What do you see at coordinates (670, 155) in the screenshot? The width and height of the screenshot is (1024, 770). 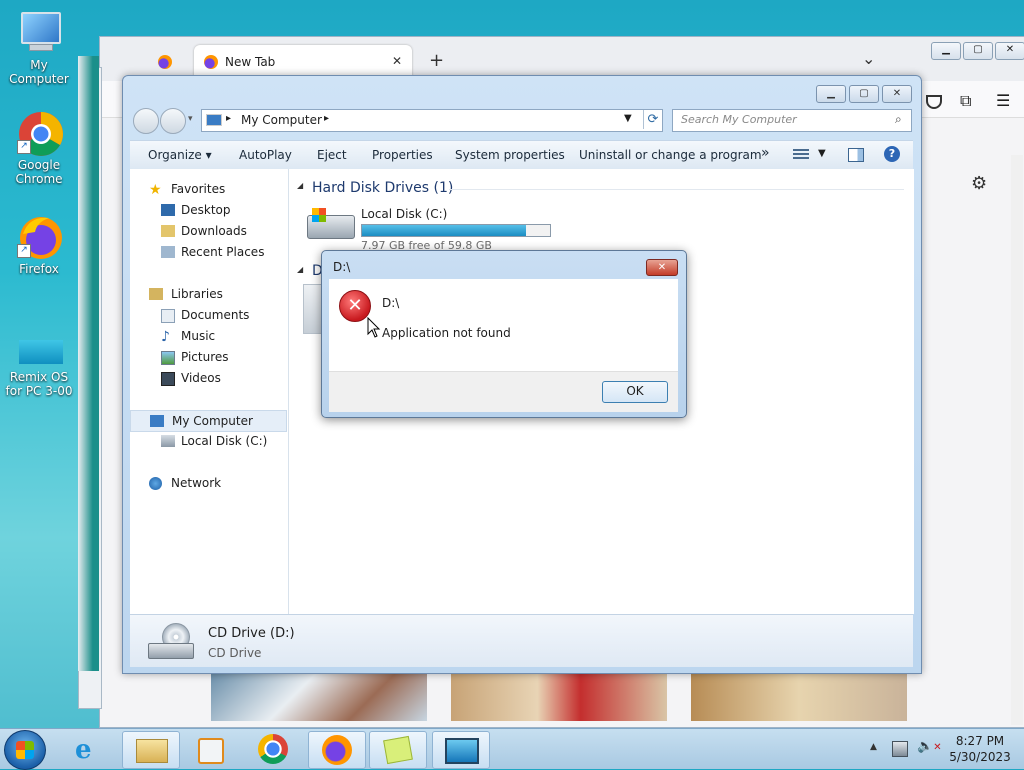 I see `uninstall-program-button: Uninstall or change a program` at bounding box center [670, 155].